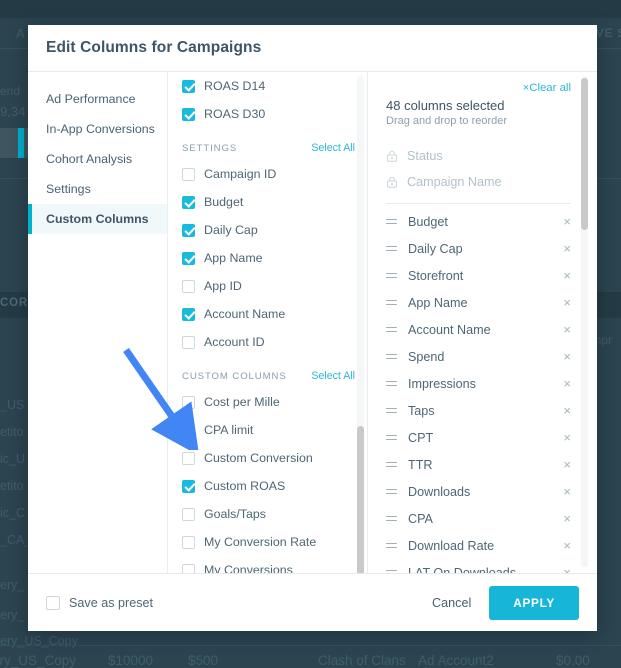 This screenshot has width=621, height=668. I want to click on selected-item-lat-on-downloads: LAT On Downloads ×, so click(478, 566).